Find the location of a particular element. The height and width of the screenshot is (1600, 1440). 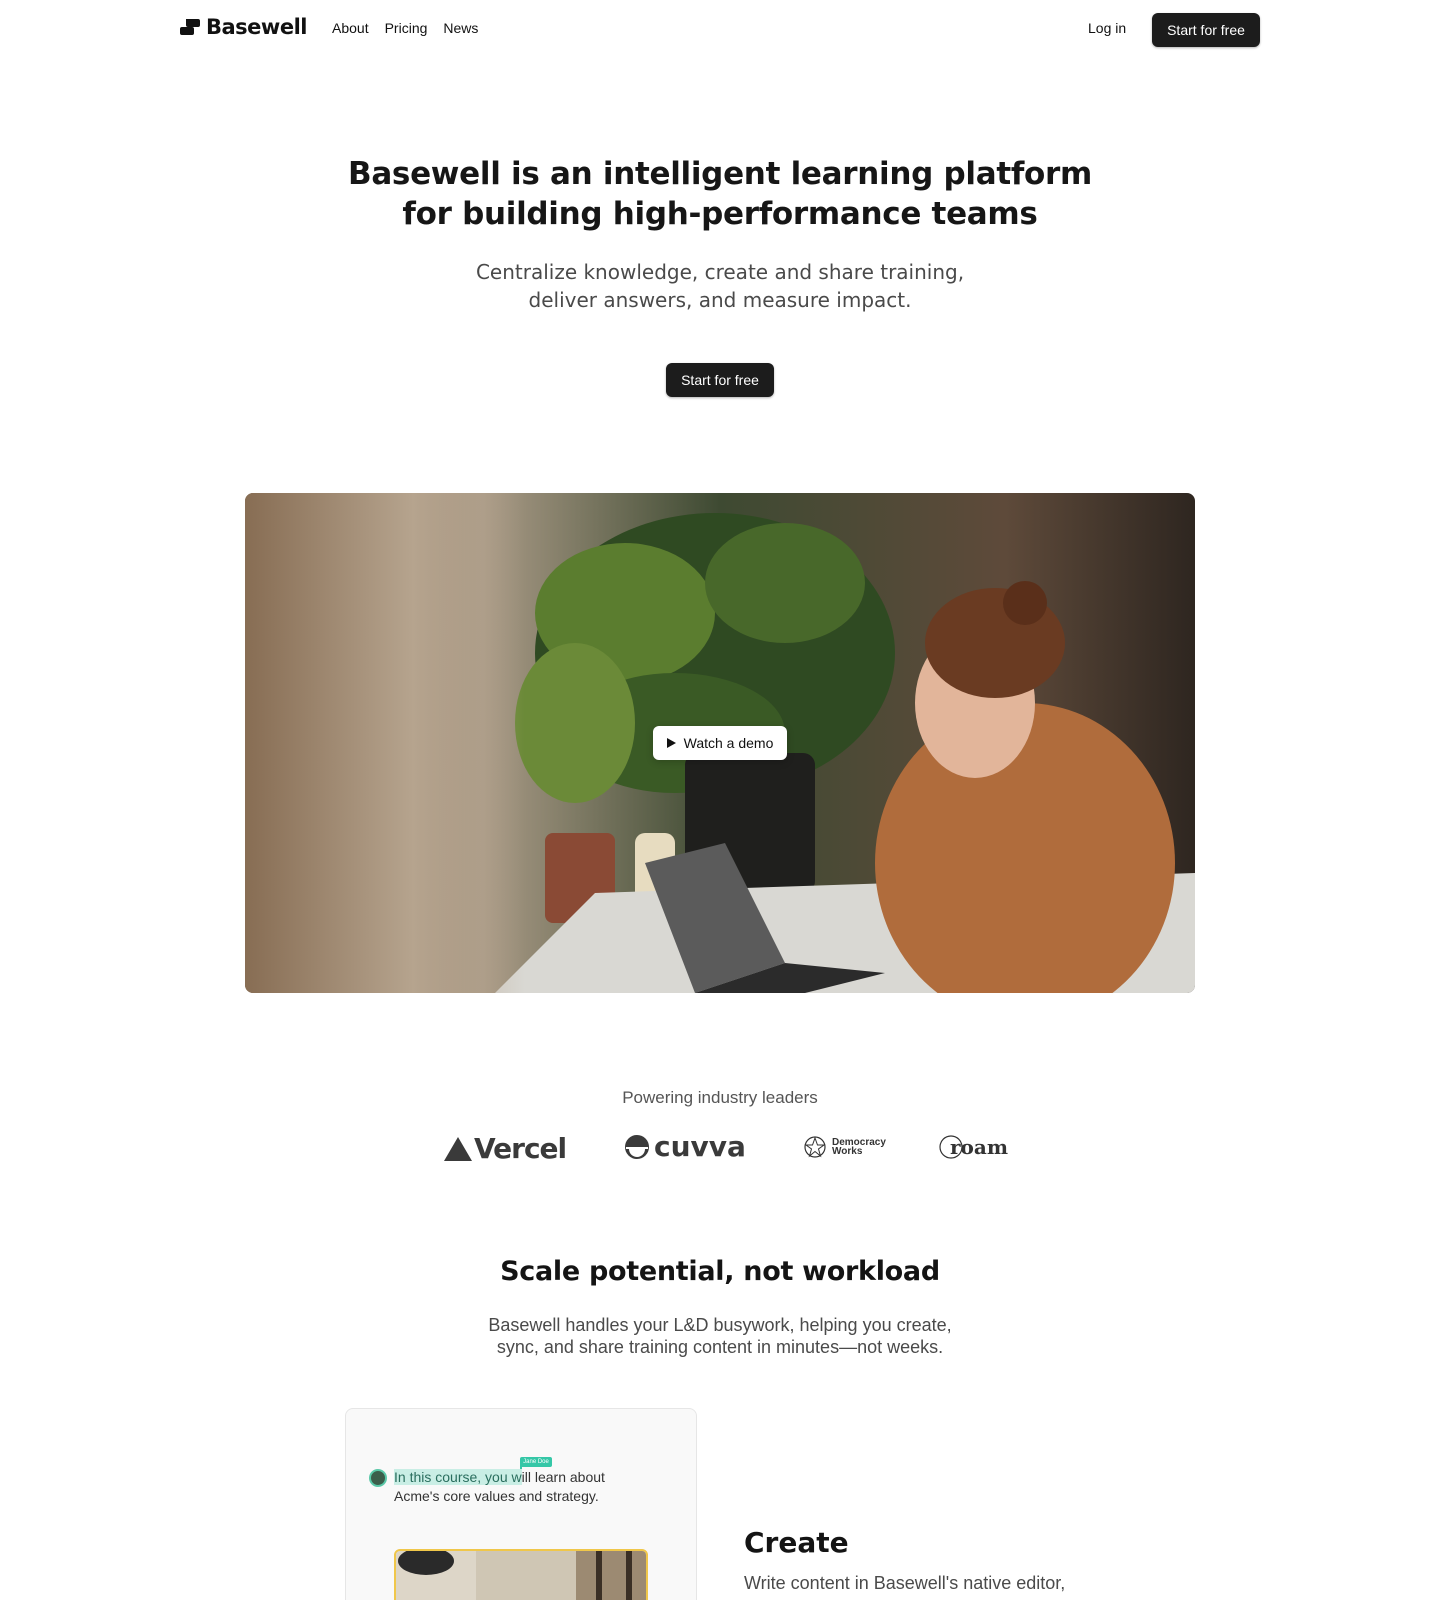

collaborator-avatar is located at coordinates (378, 1478).